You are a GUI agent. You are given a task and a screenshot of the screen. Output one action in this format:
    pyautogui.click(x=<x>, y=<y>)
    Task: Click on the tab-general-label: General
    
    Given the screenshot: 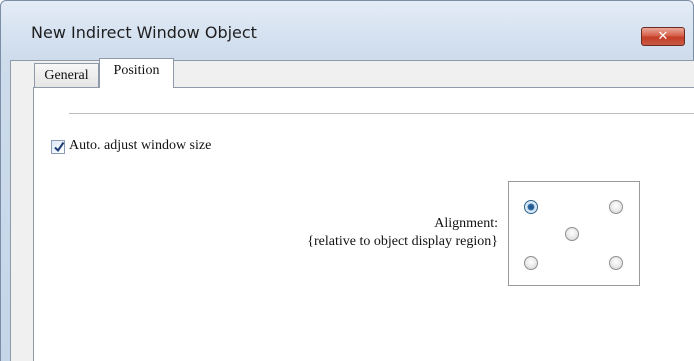 What is the action you would take?
    pyautogui.click(x=66, y=75)
    